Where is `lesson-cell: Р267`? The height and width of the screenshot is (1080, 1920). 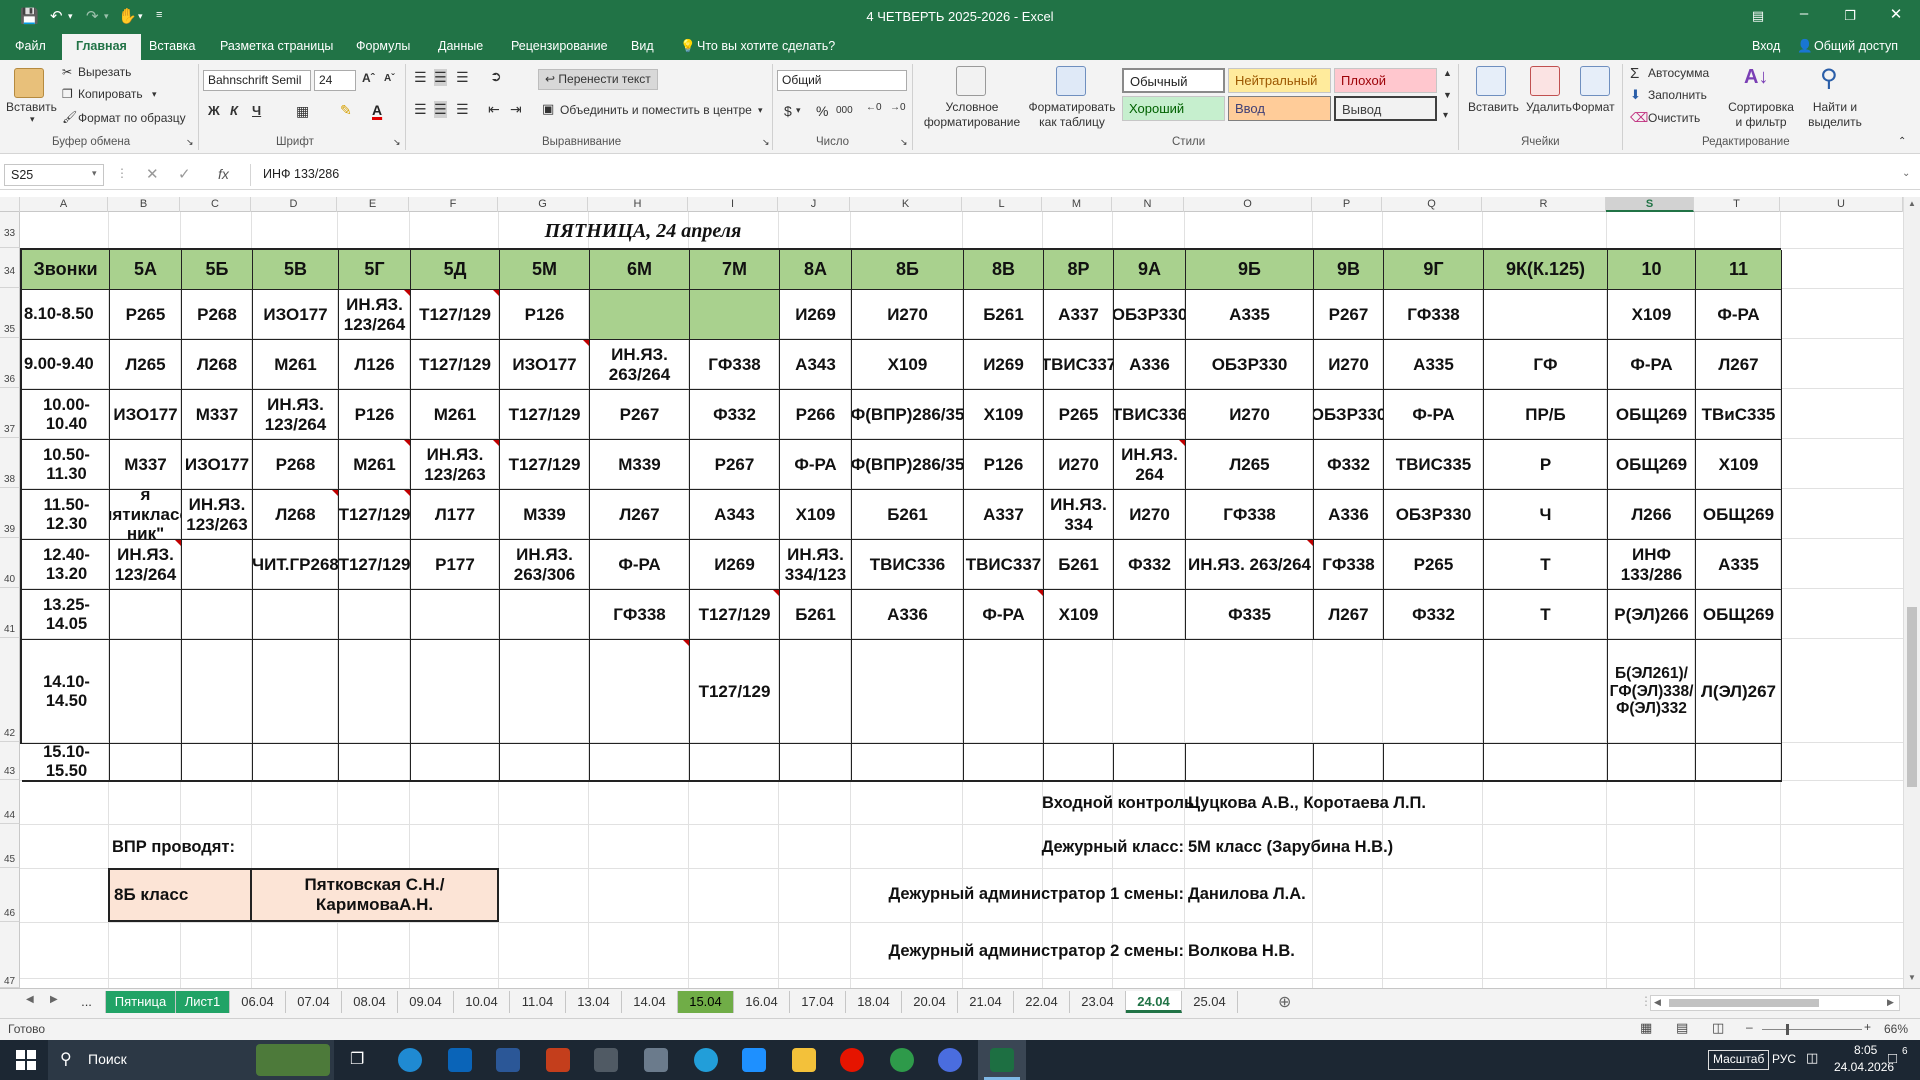
lesson-cell: Р267 is located at coordinates (640, 415).